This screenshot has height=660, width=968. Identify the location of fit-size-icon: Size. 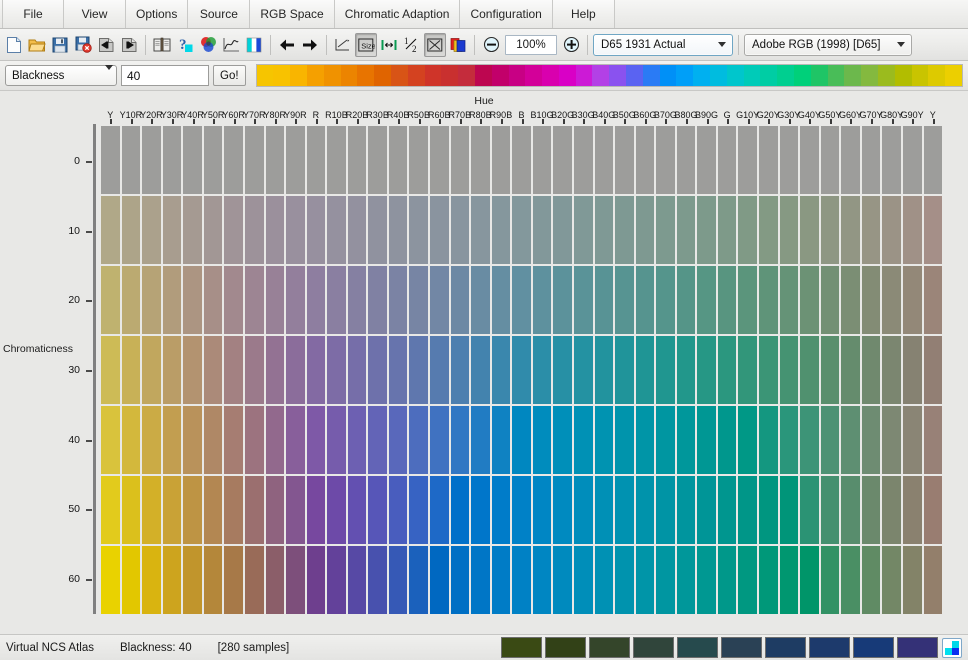
(366, 44).